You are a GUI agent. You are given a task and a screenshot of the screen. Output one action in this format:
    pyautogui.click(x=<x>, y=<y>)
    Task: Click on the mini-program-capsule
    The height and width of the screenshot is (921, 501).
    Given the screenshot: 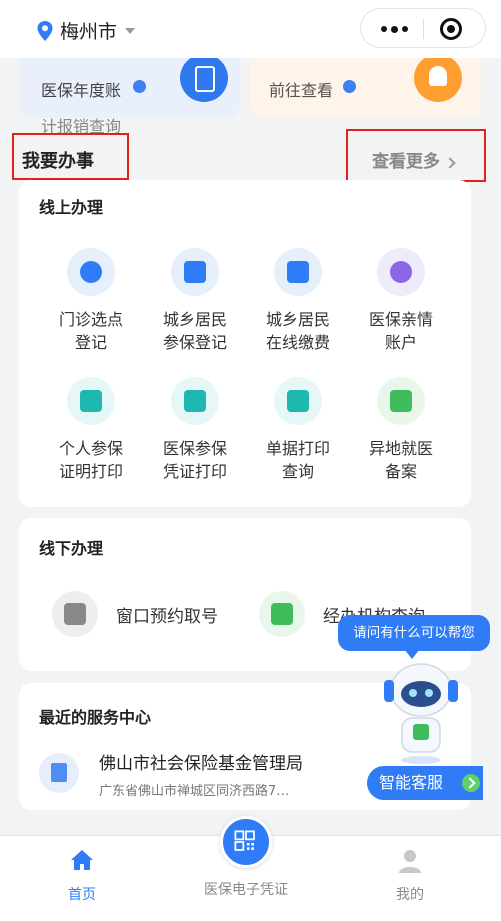 What is the action you would take?
    pyautogui.click(x=423, y=28)
    